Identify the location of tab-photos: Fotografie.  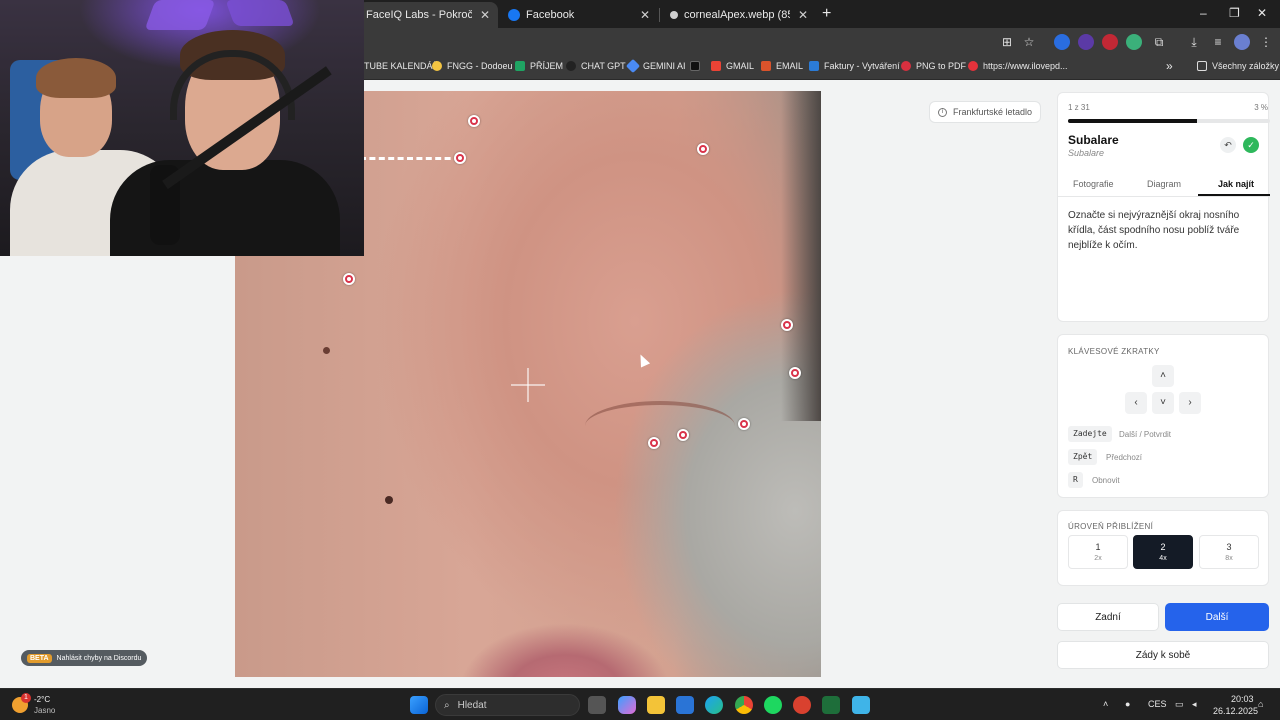
(1093, 184).